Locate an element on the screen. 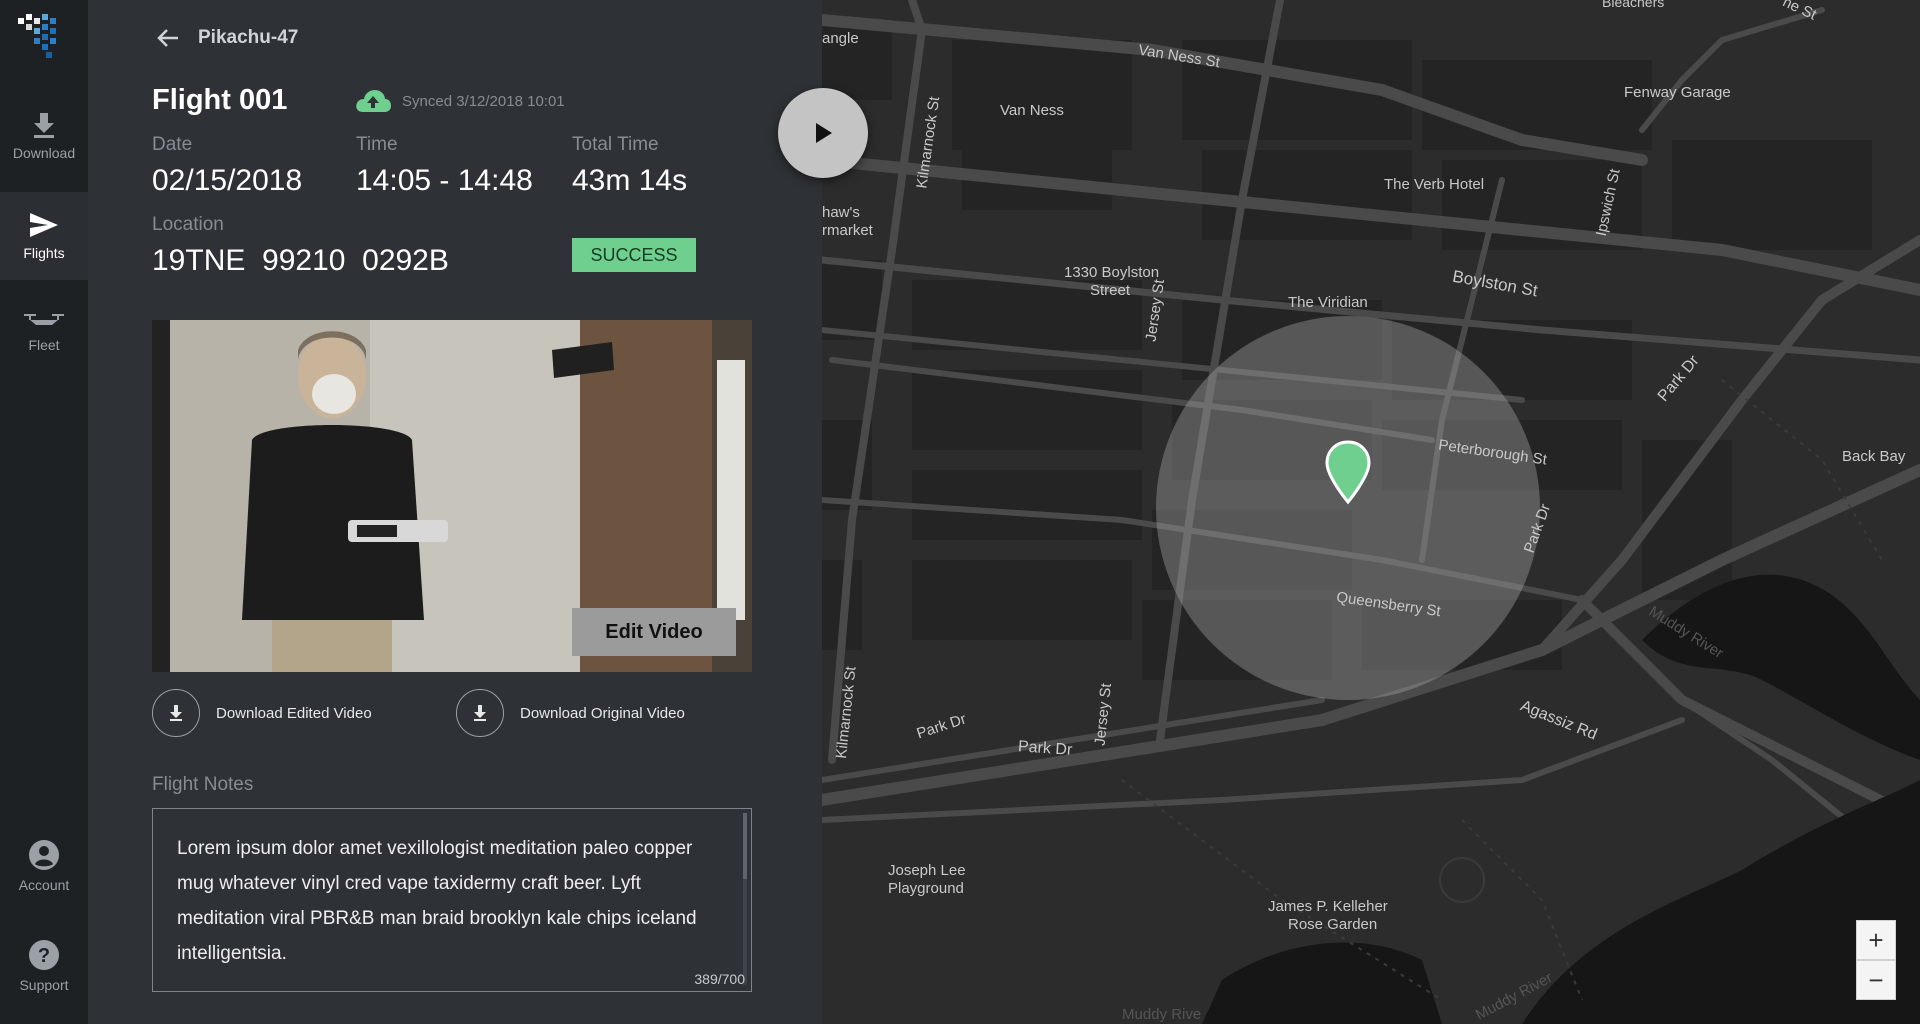 This screenshot has width=1920, height=1024. map-label: Muddy Rive is located at coordinates (1162, 1014).